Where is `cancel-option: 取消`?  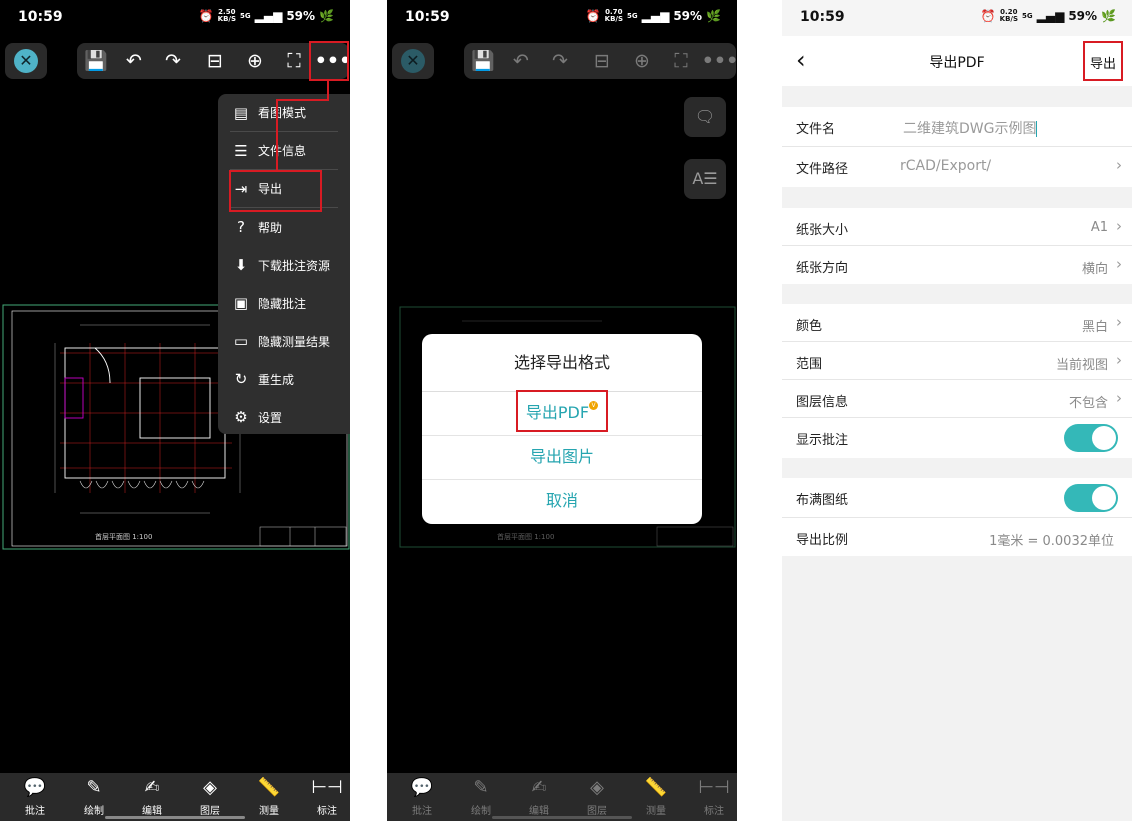
cancel-option: 取消 is located at coordinates (562, 501).